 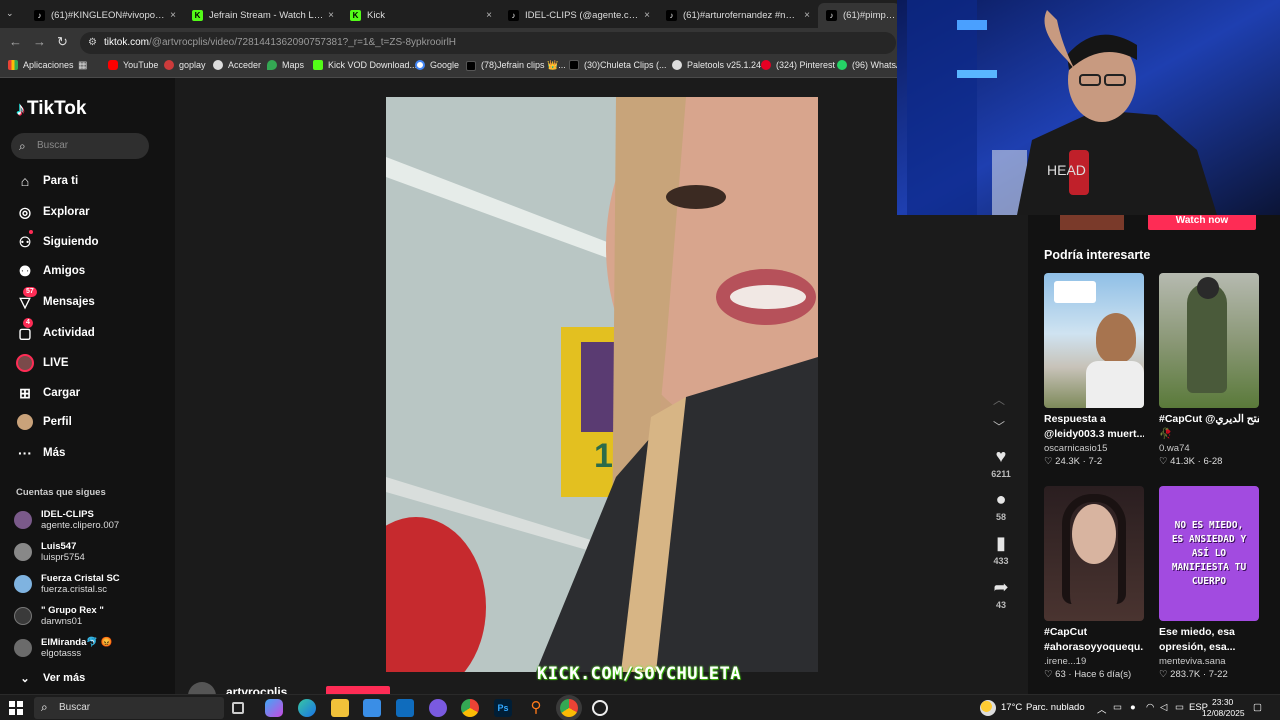 I want to click on obs-icon, so click(x=600, y=708).